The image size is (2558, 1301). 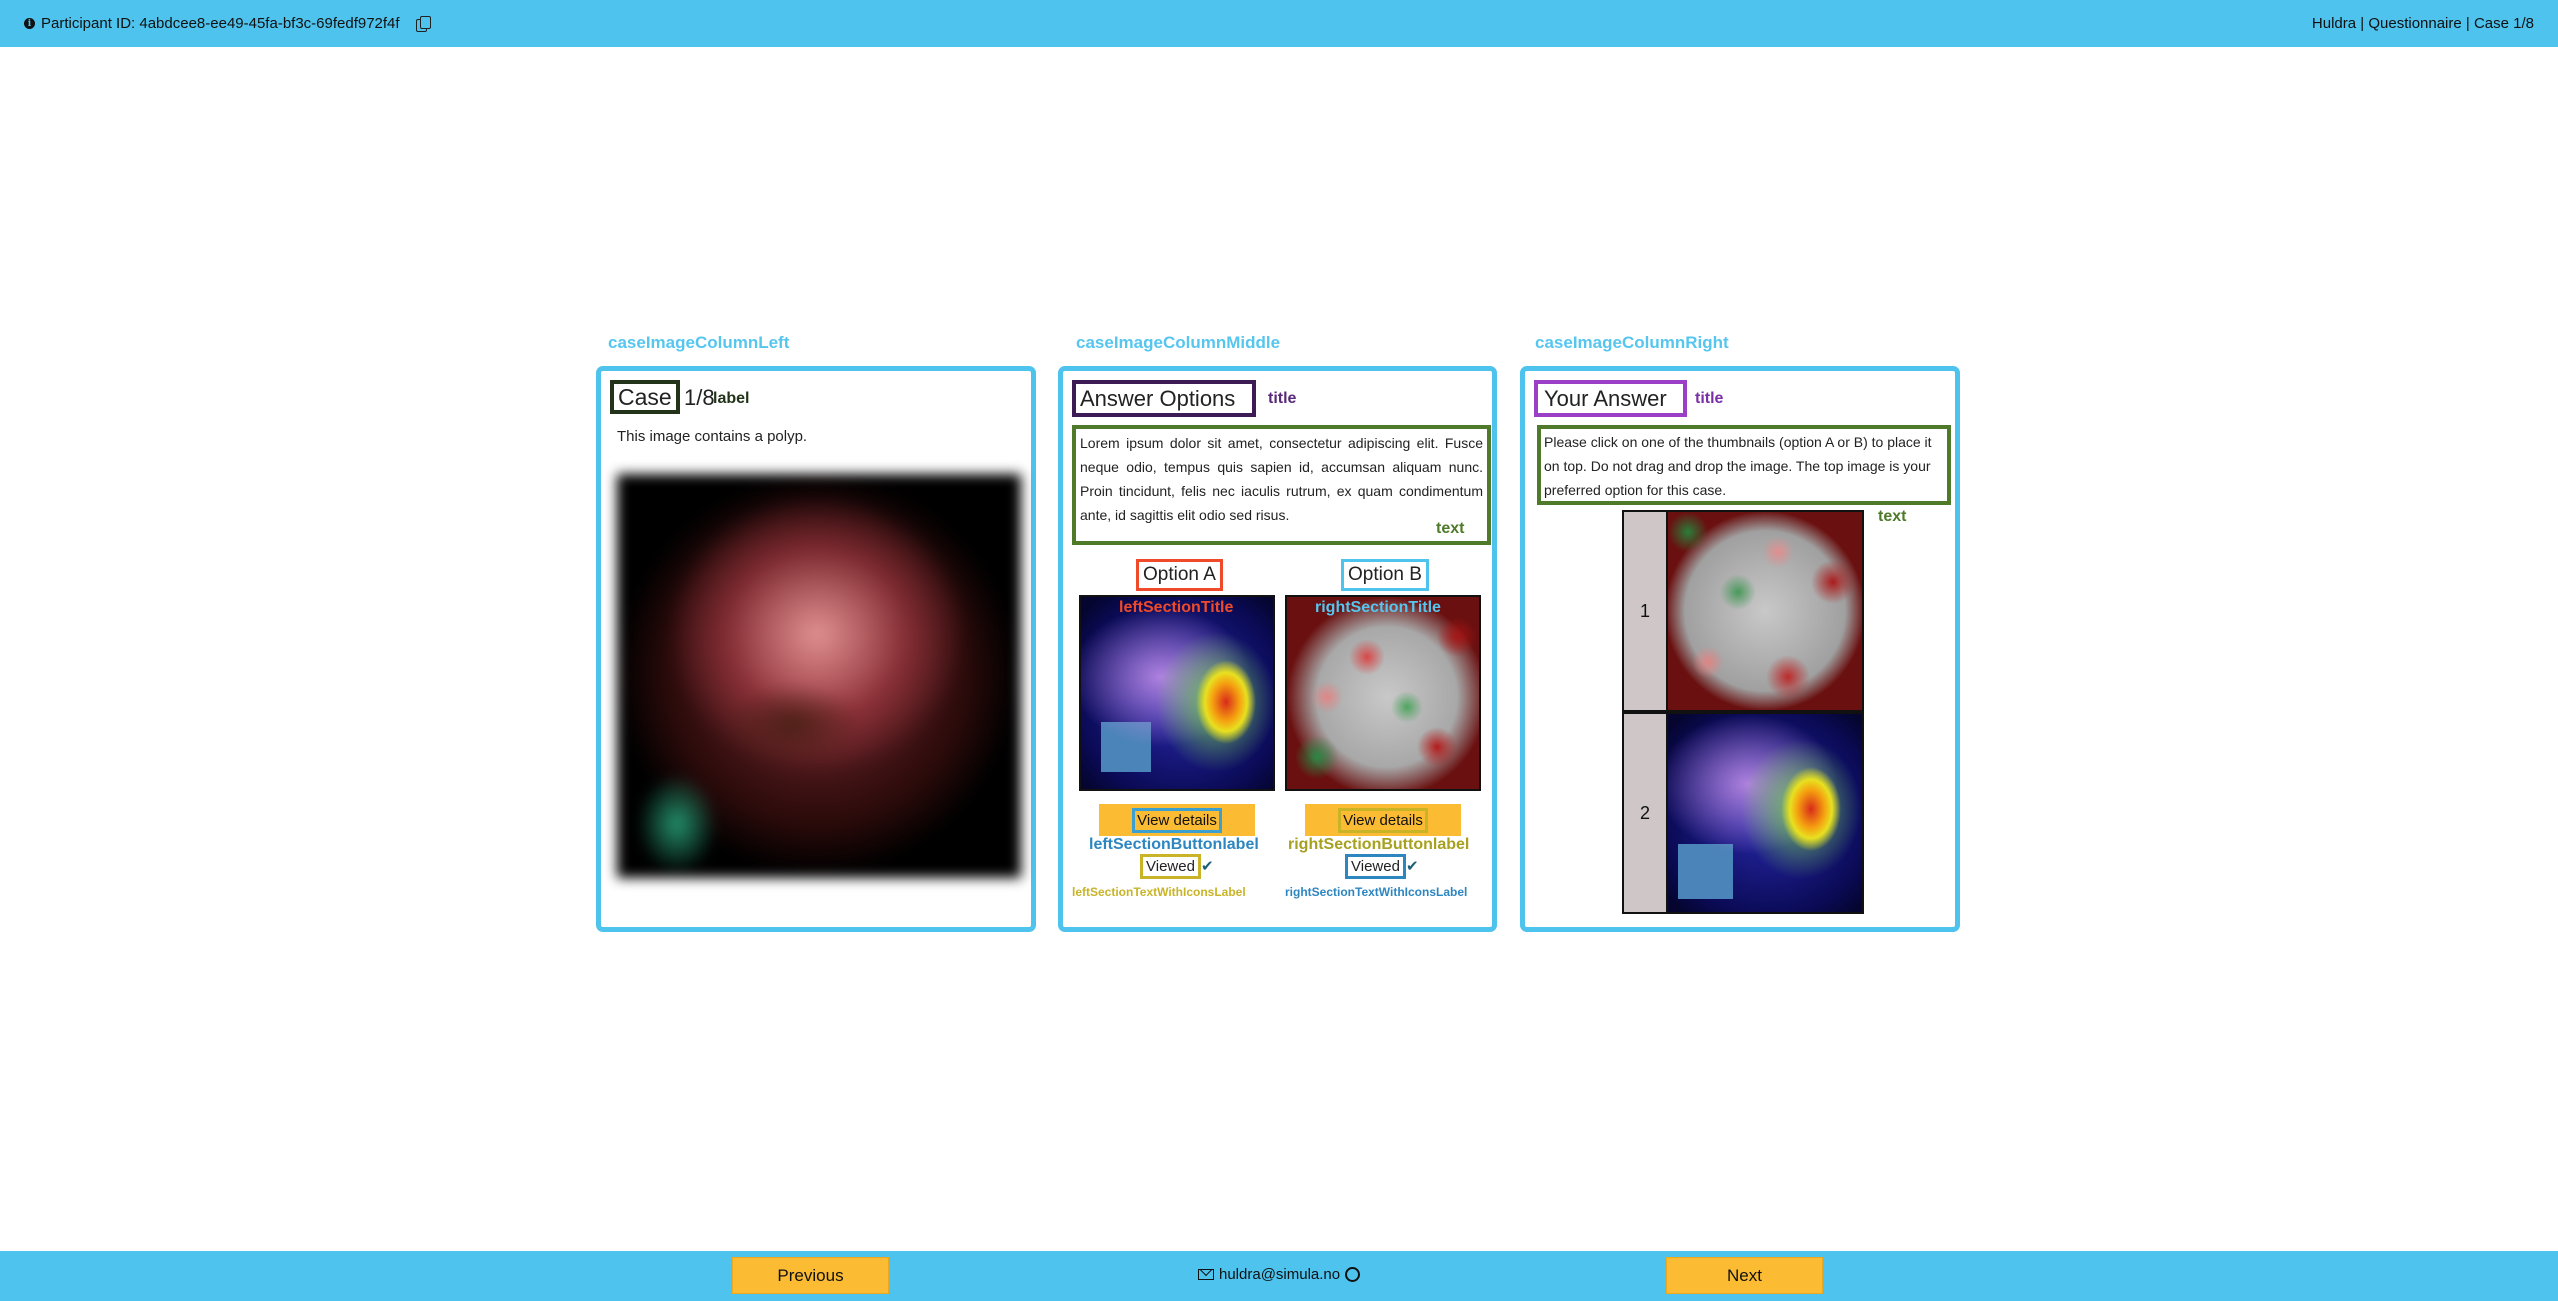 I want to click on rank-1-thumbnail, so click(x=1765, y=611).